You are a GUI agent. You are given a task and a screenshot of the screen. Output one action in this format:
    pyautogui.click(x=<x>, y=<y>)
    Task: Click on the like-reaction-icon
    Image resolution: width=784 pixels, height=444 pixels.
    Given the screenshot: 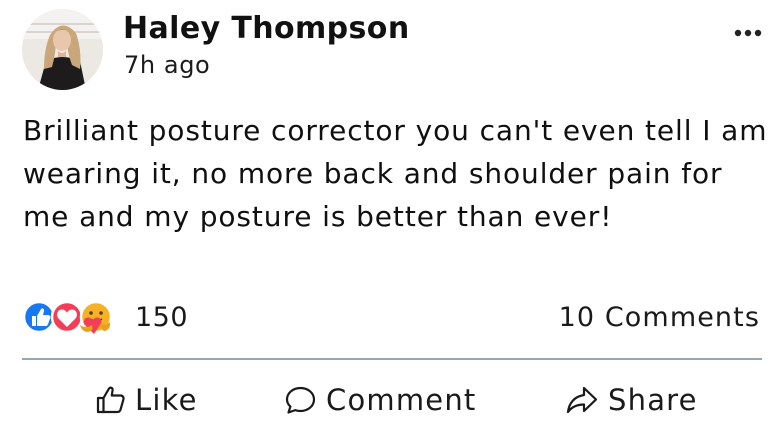 What is the action you would take?
    pyautogui.click(x=39, y=317)
    